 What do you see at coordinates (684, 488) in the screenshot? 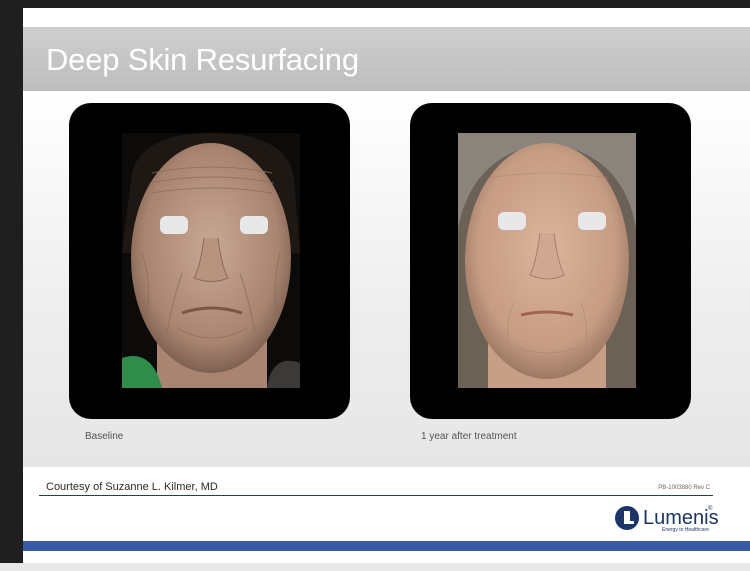
I see `part-number: PB-1003880 Rev C` at bounding box center [684, 488].